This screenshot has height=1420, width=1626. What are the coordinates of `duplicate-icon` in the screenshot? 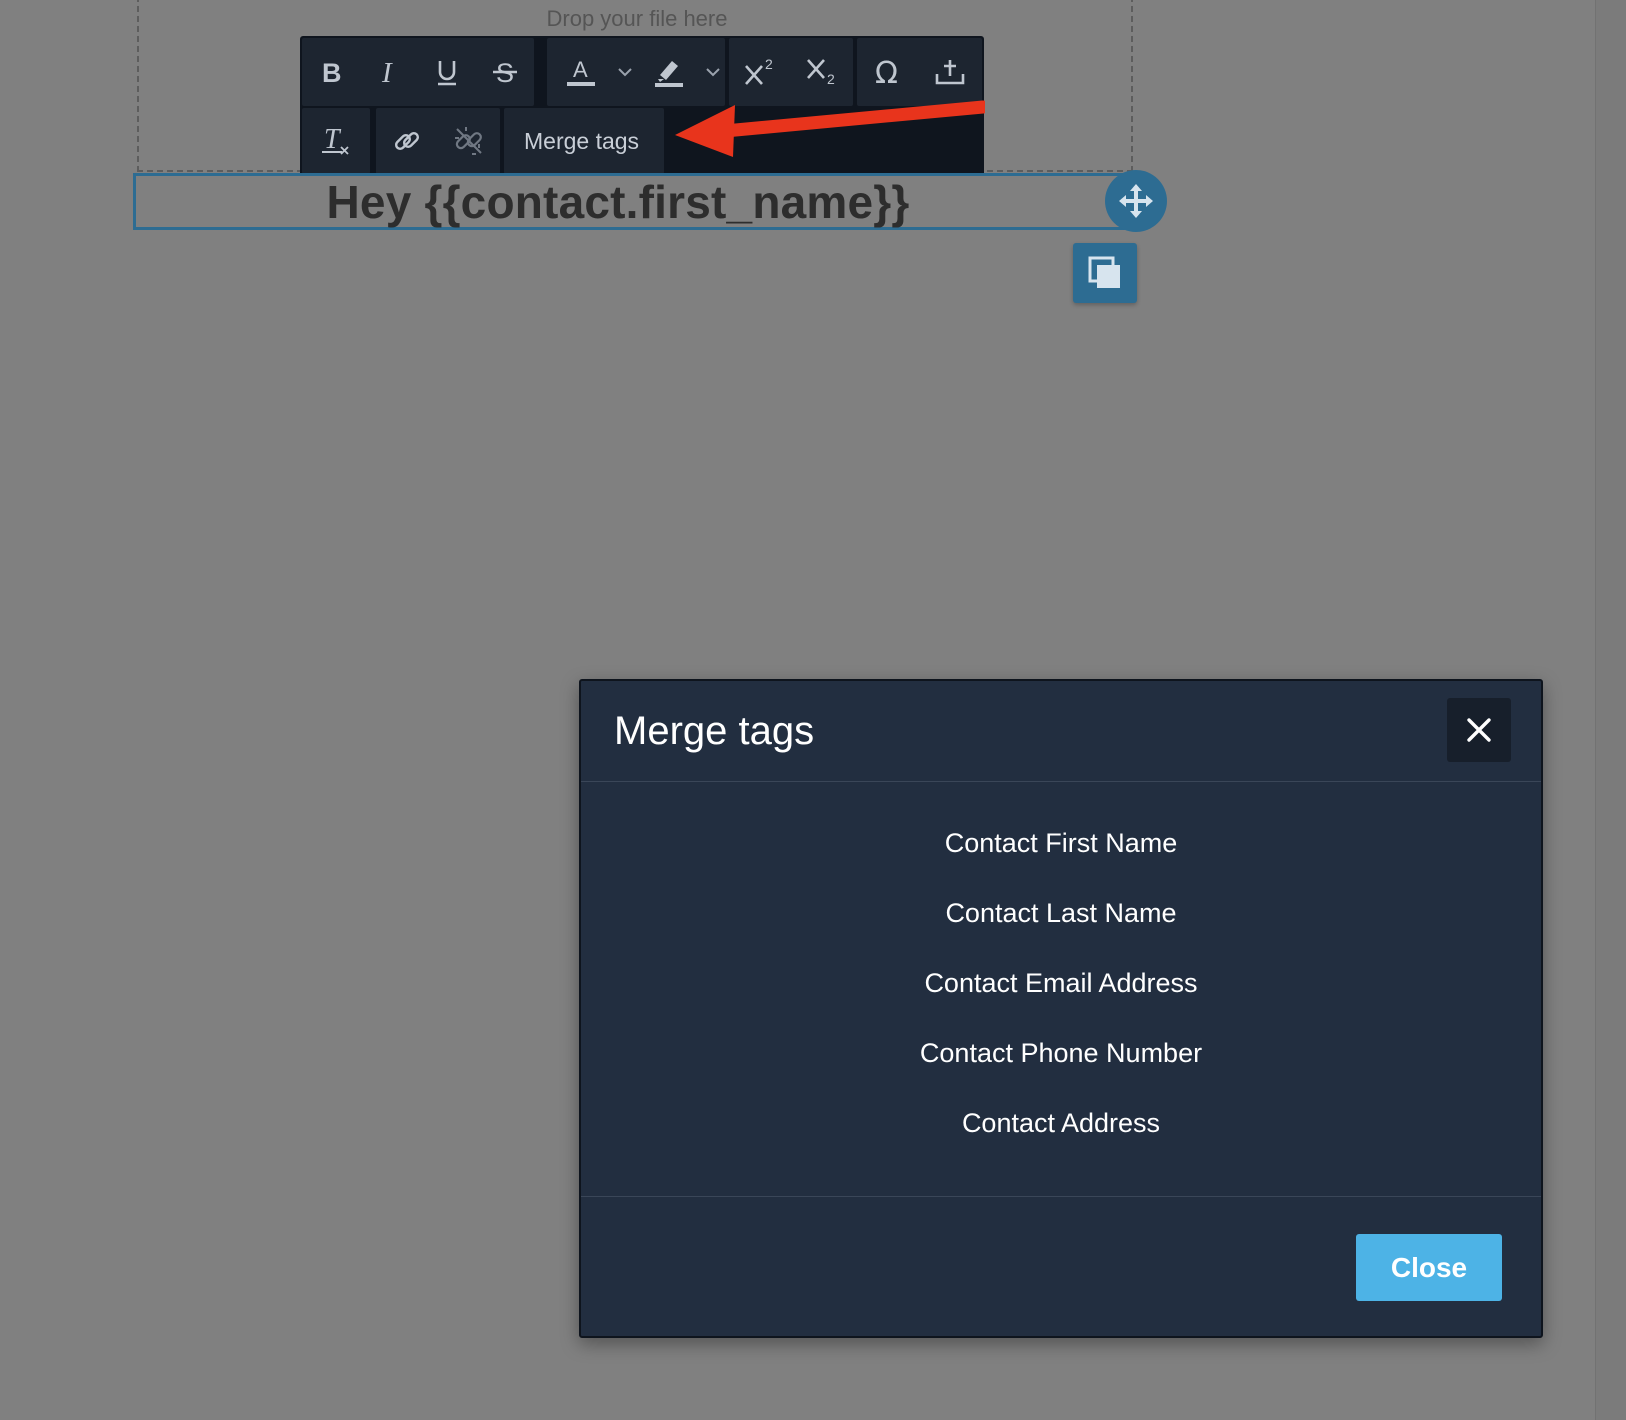 It's located at (1104, 272).